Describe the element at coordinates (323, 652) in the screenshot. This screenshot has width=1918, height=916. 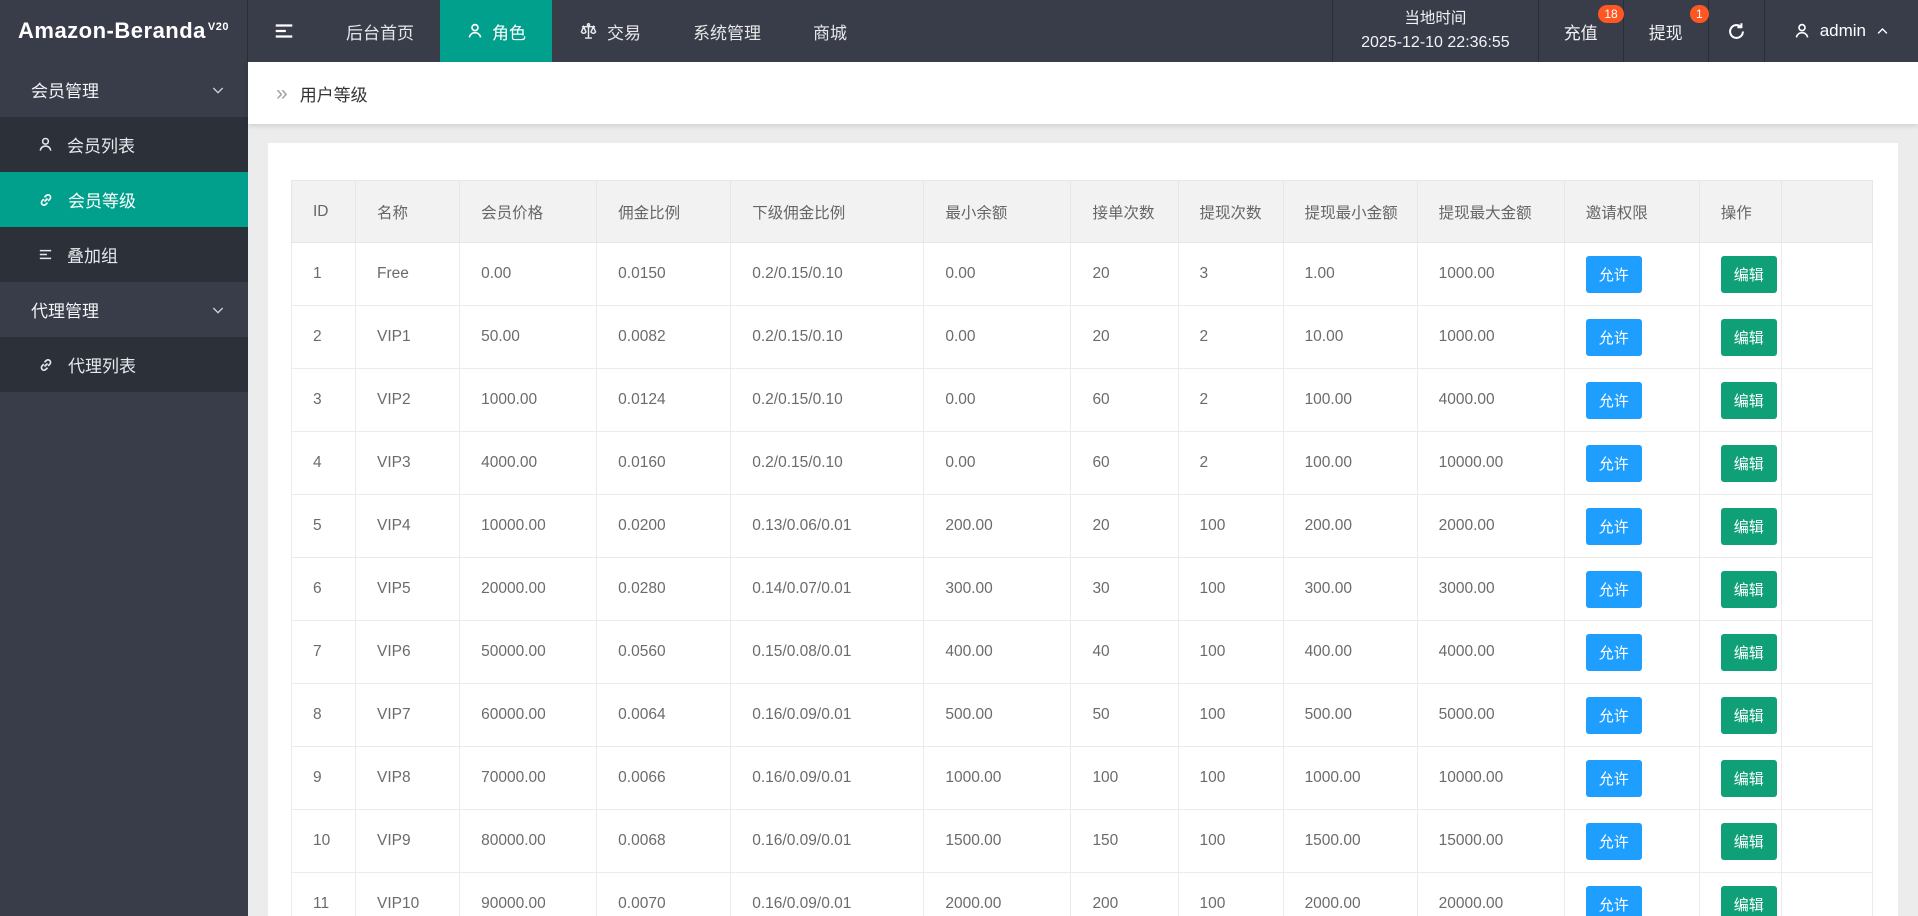
I see `cell-id: 7` at that location.